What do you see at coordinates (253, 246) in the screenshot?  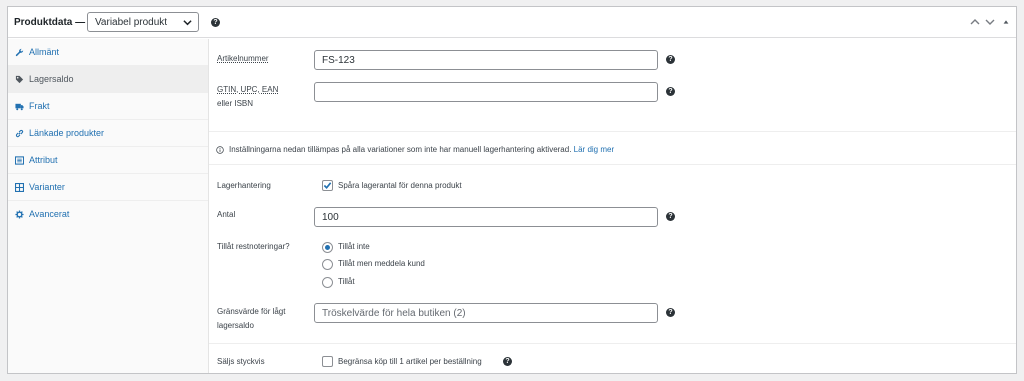 I see `backorders-label: Tillåt restnoteringar?` at bounding box center [253, 246].